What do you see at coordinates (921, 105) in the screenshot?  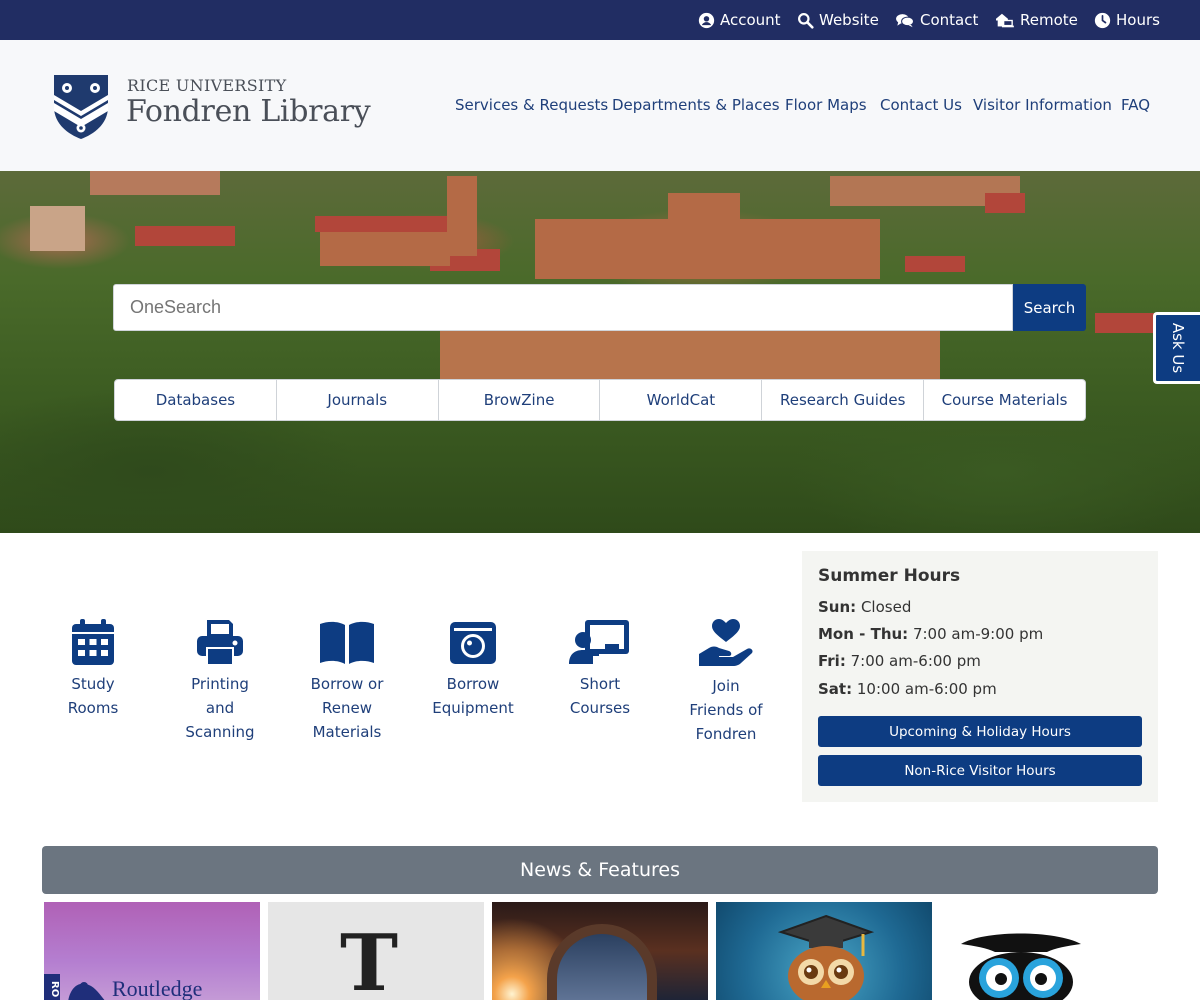 I see `nav-contact-us: Contact Us` at bounding box center [921, 105].